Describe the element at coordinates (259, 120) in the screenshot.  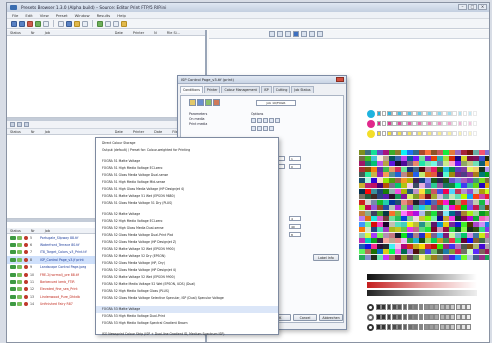
I see `text-icon` at that location.